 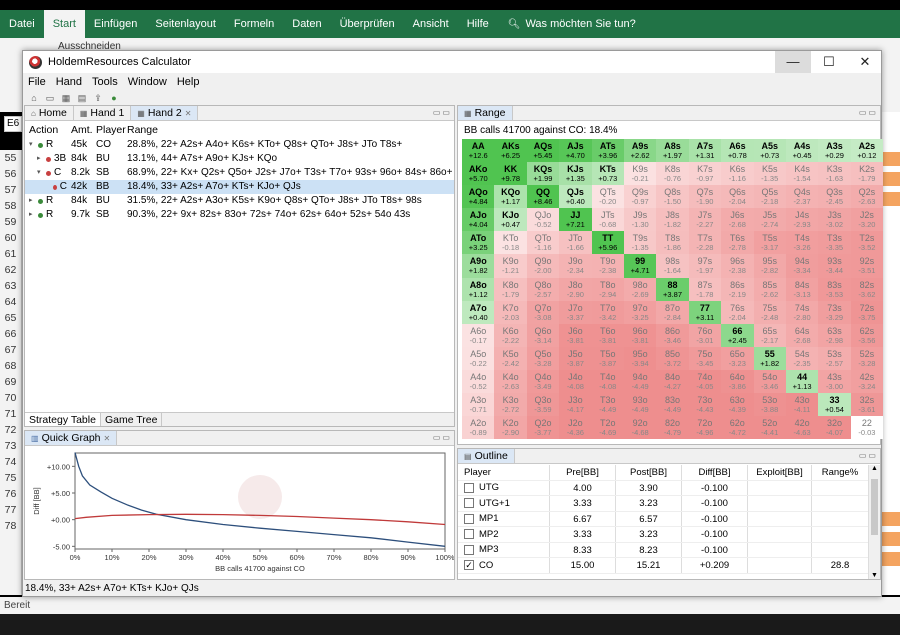 What do you see at coordinates (802, 151) in the screenshot?
I see `range-cell-A4s: A4s +0.45` at bounding box center [802, 151].